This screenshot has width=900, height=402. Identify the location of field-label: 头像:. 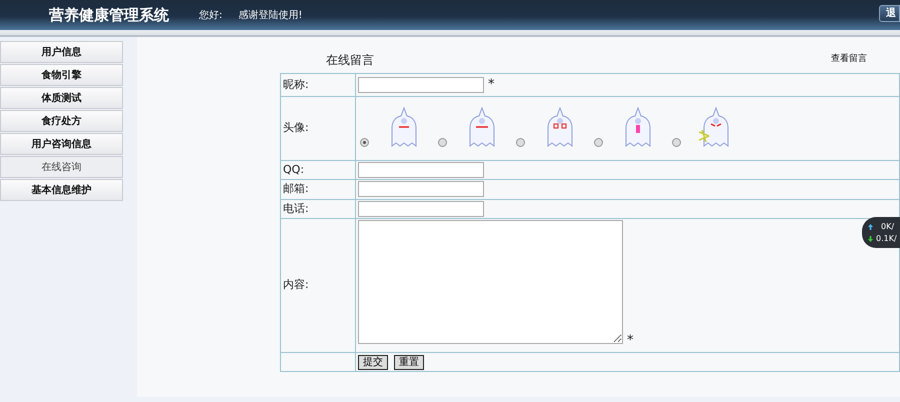
(296, 127).